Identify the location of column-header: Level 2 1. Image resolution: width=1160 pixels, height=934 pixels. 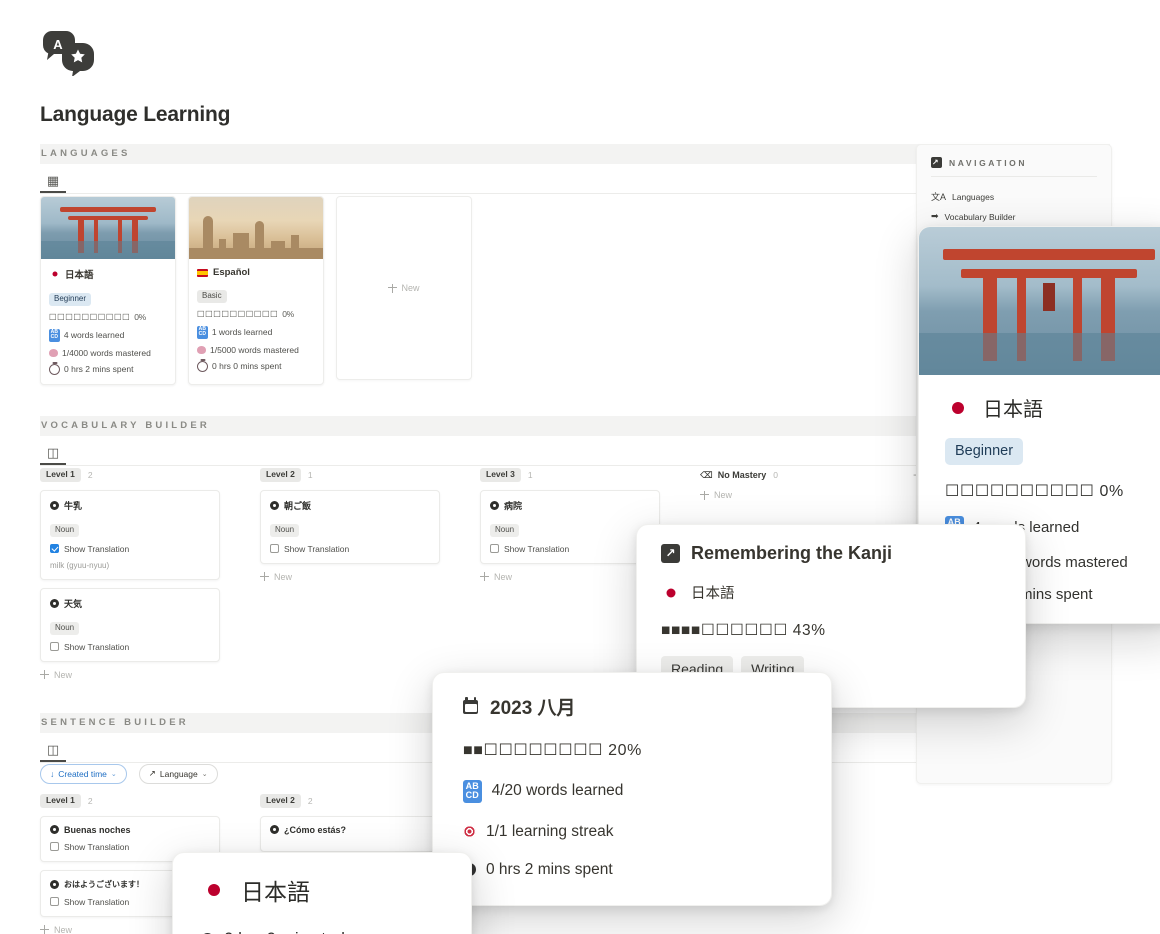
(350, 475).